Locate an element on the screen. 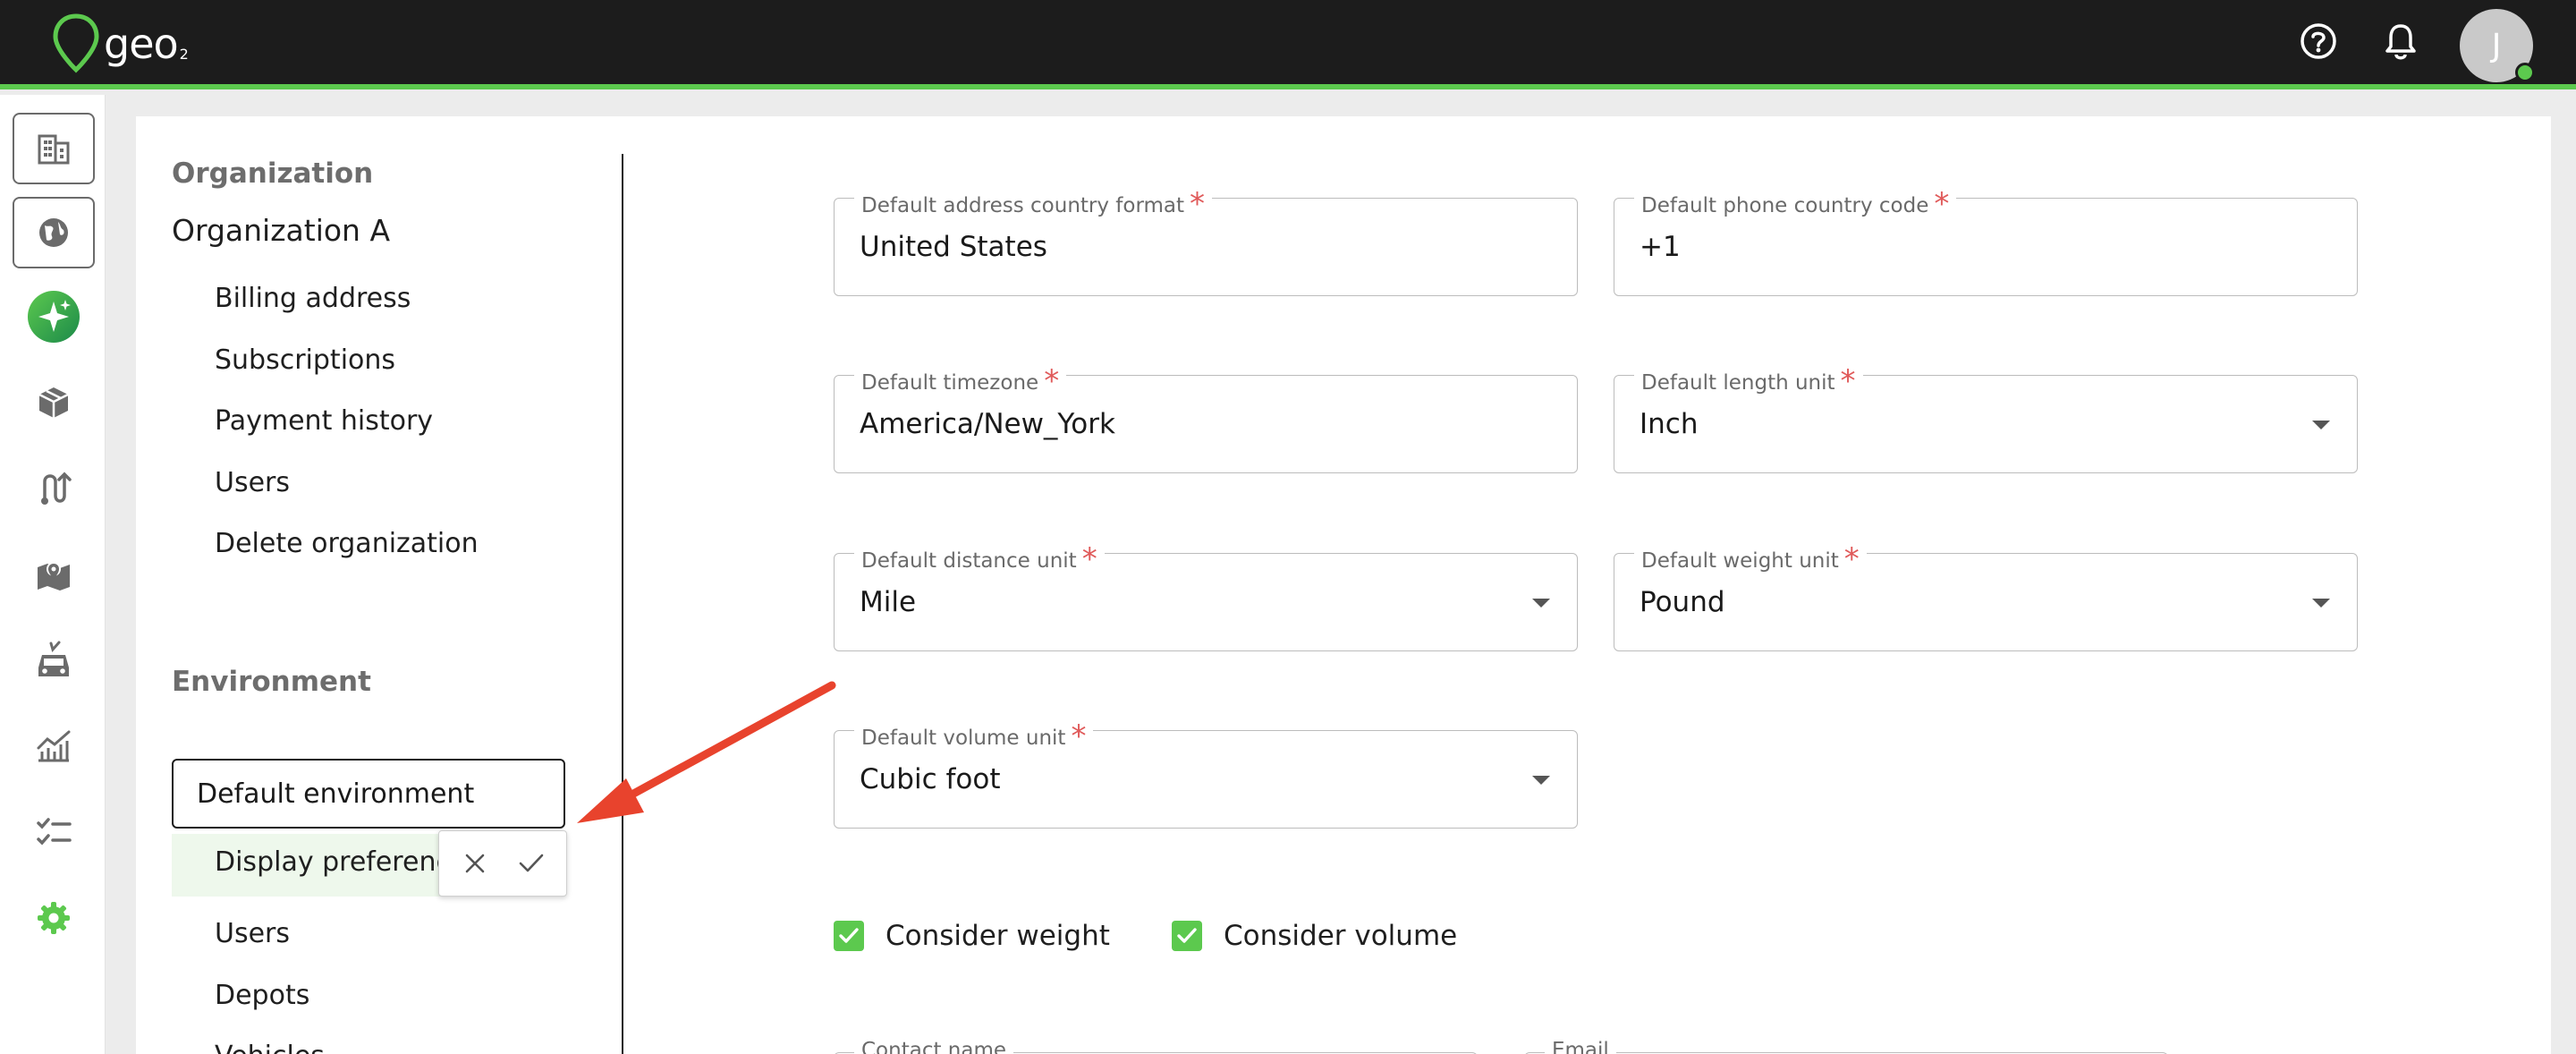 This screenshot has height=1054, width=2576. left-nav-rail is located at coordinates (53, 574).